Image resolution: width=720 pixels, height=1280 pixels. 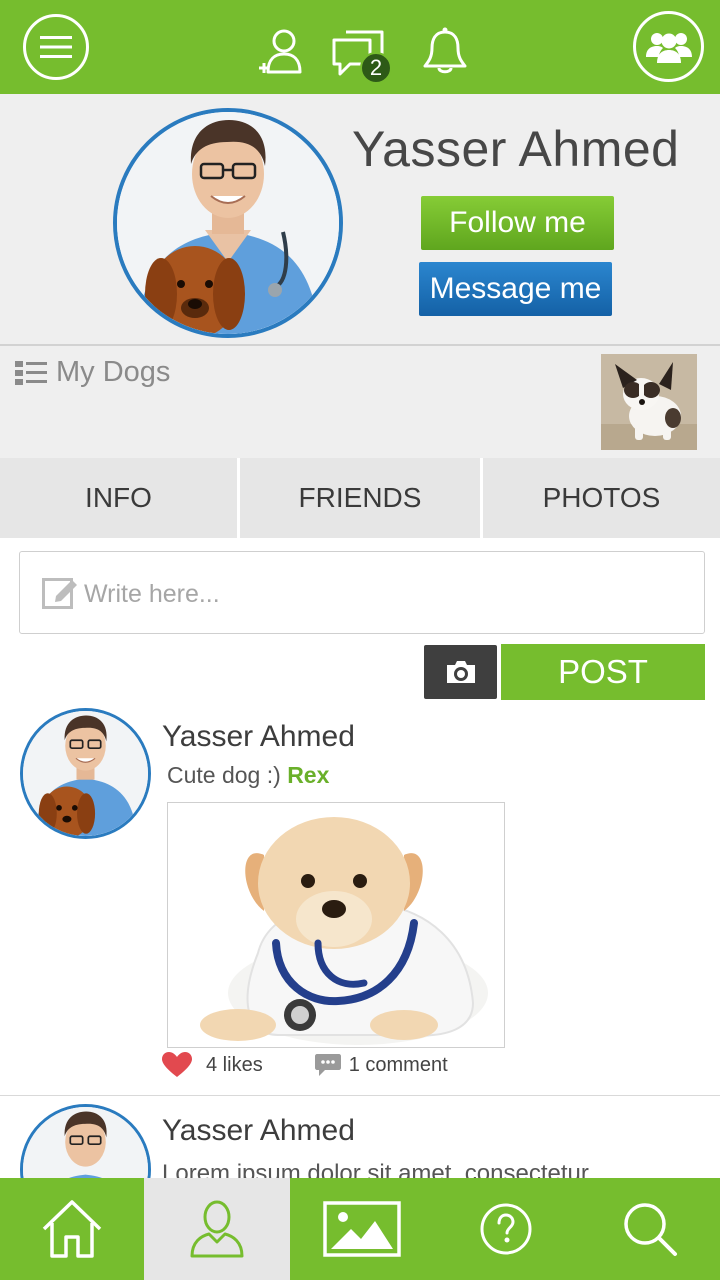 I want to click on nav-help, so click(x=506, y=1229).